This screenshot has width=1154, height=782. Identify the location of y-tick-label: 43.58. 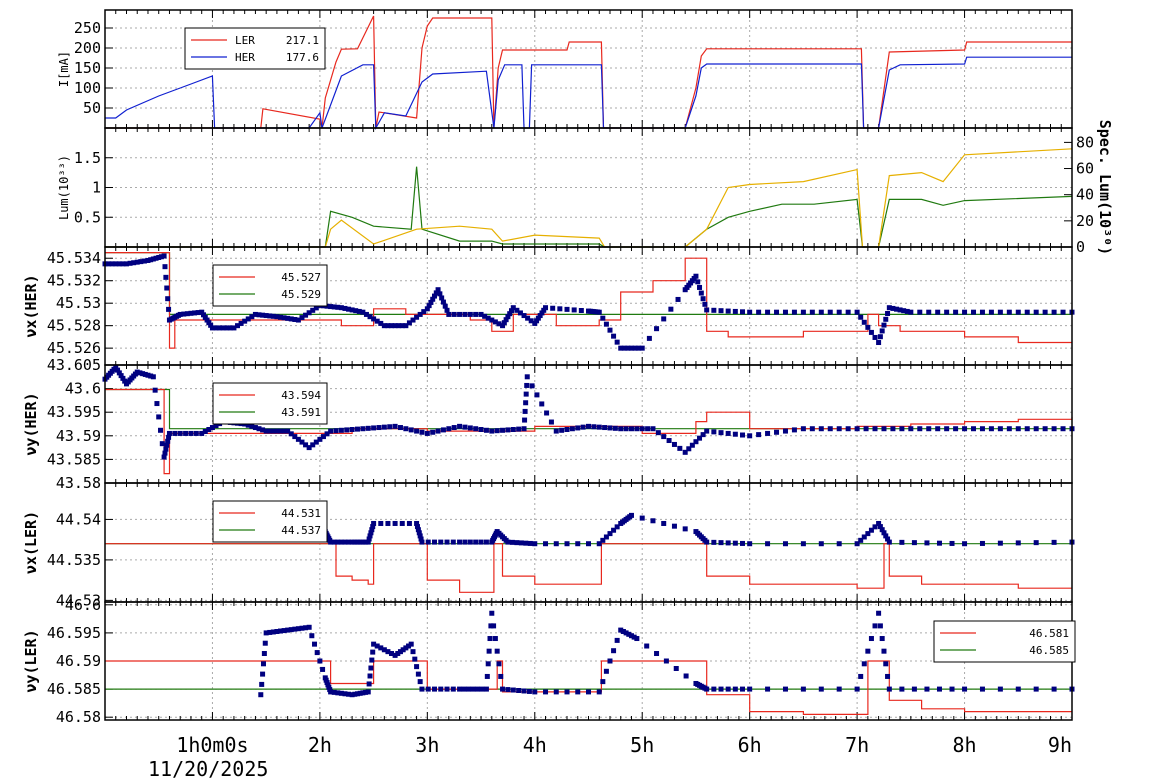
(78, 483).